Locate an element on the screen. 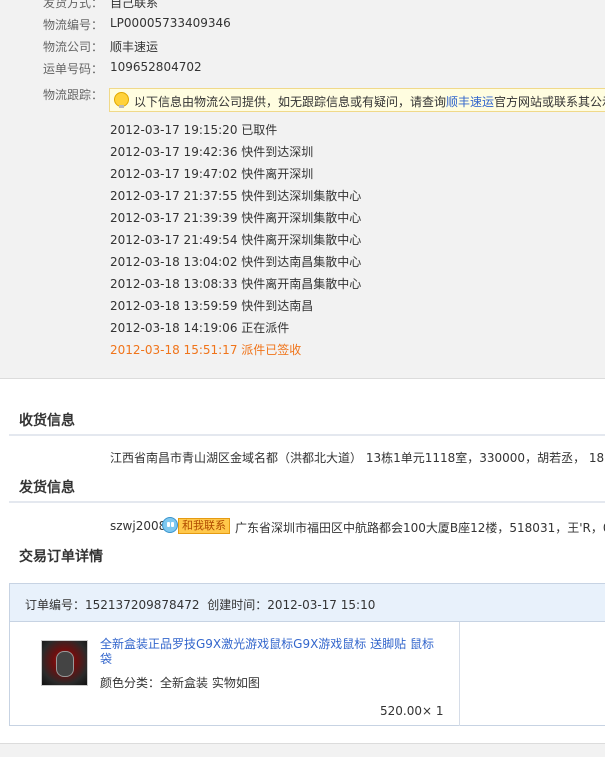 This screenshot has width=605, height=757. tracking-event: 2012-03-17 19:15:20 已取件 is located at coordinates (194, 130).